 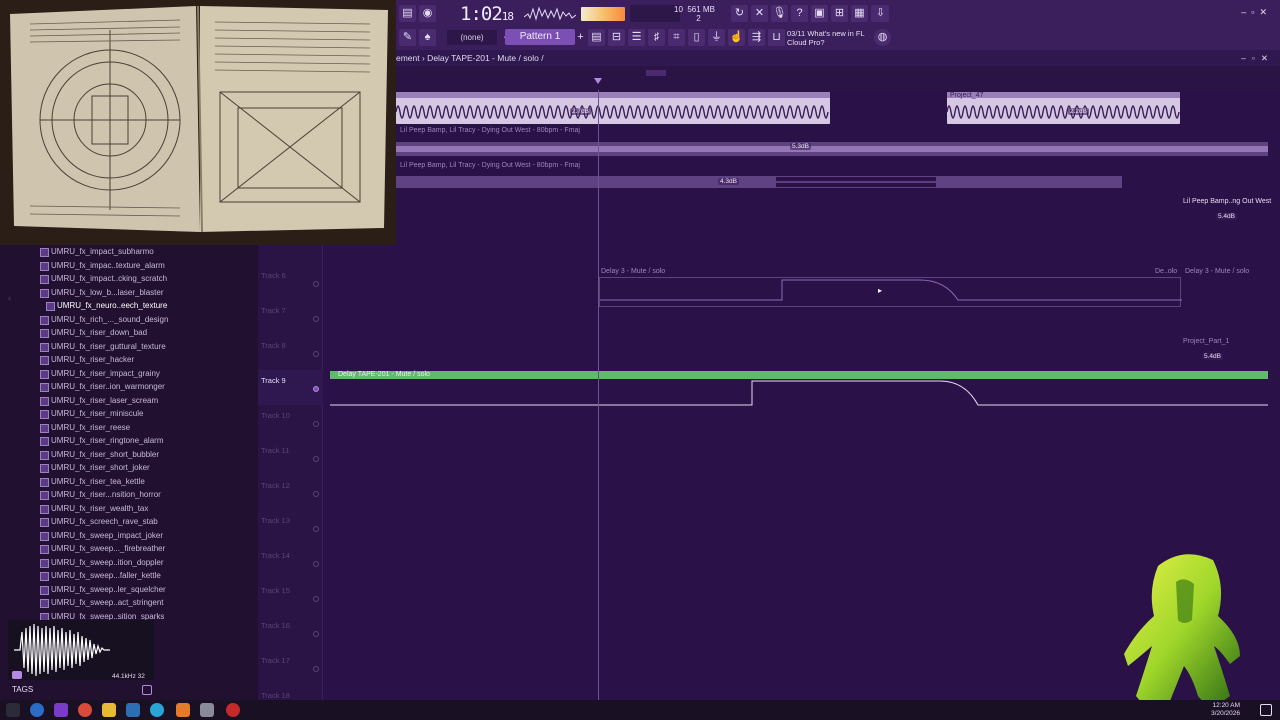 What do you see at coordinates (85, 710) in the screenshot?
I see `chrome-icon` at bounding box center [85, 710].